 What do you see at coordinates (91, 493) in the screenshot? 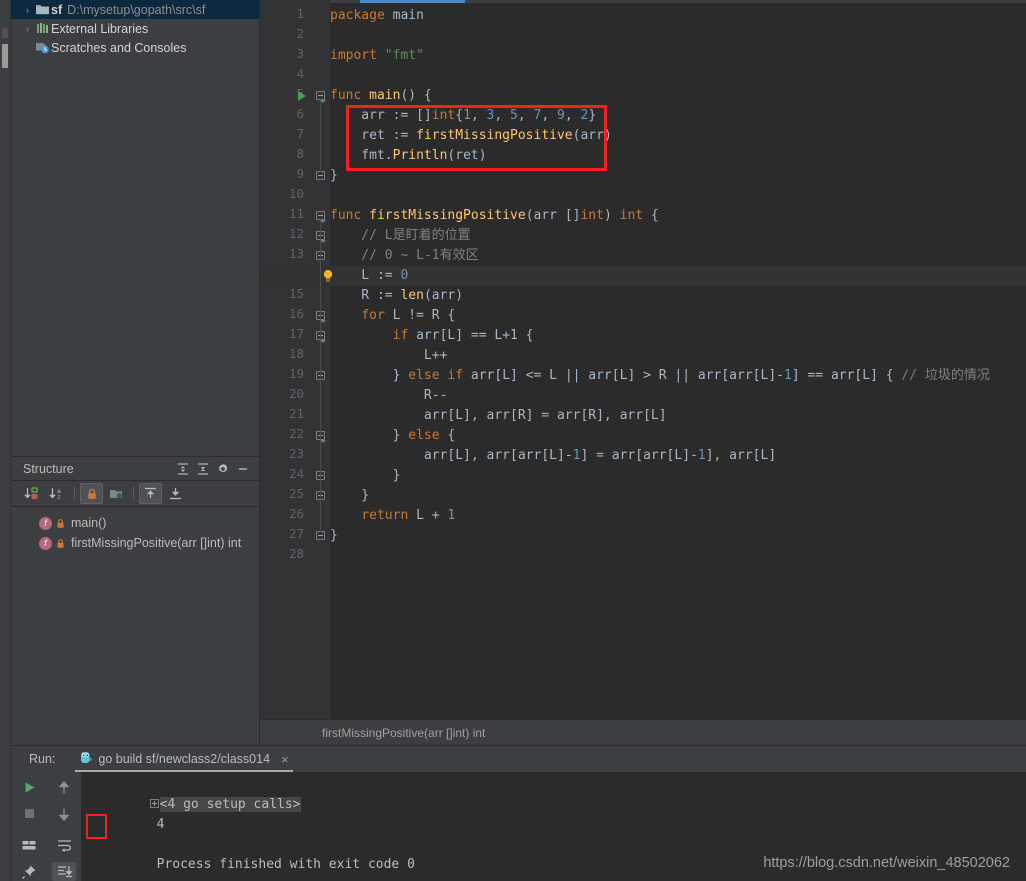
I see `show-non-public-icon` at bounding box center [91, 493].